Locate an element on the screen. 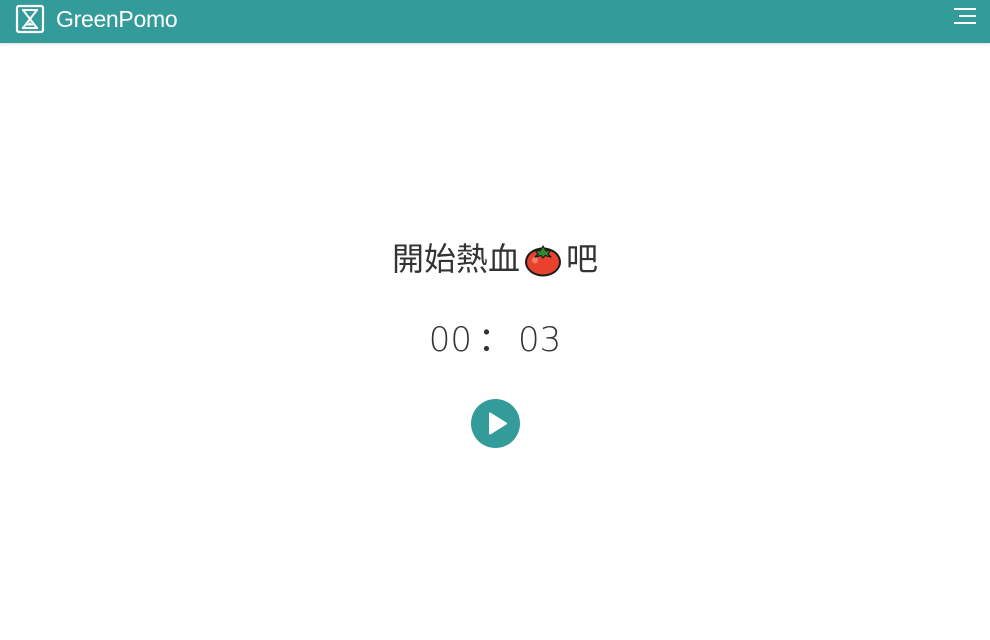 The image size is (990, 640). play-icon is located at coordinates (498, 423).